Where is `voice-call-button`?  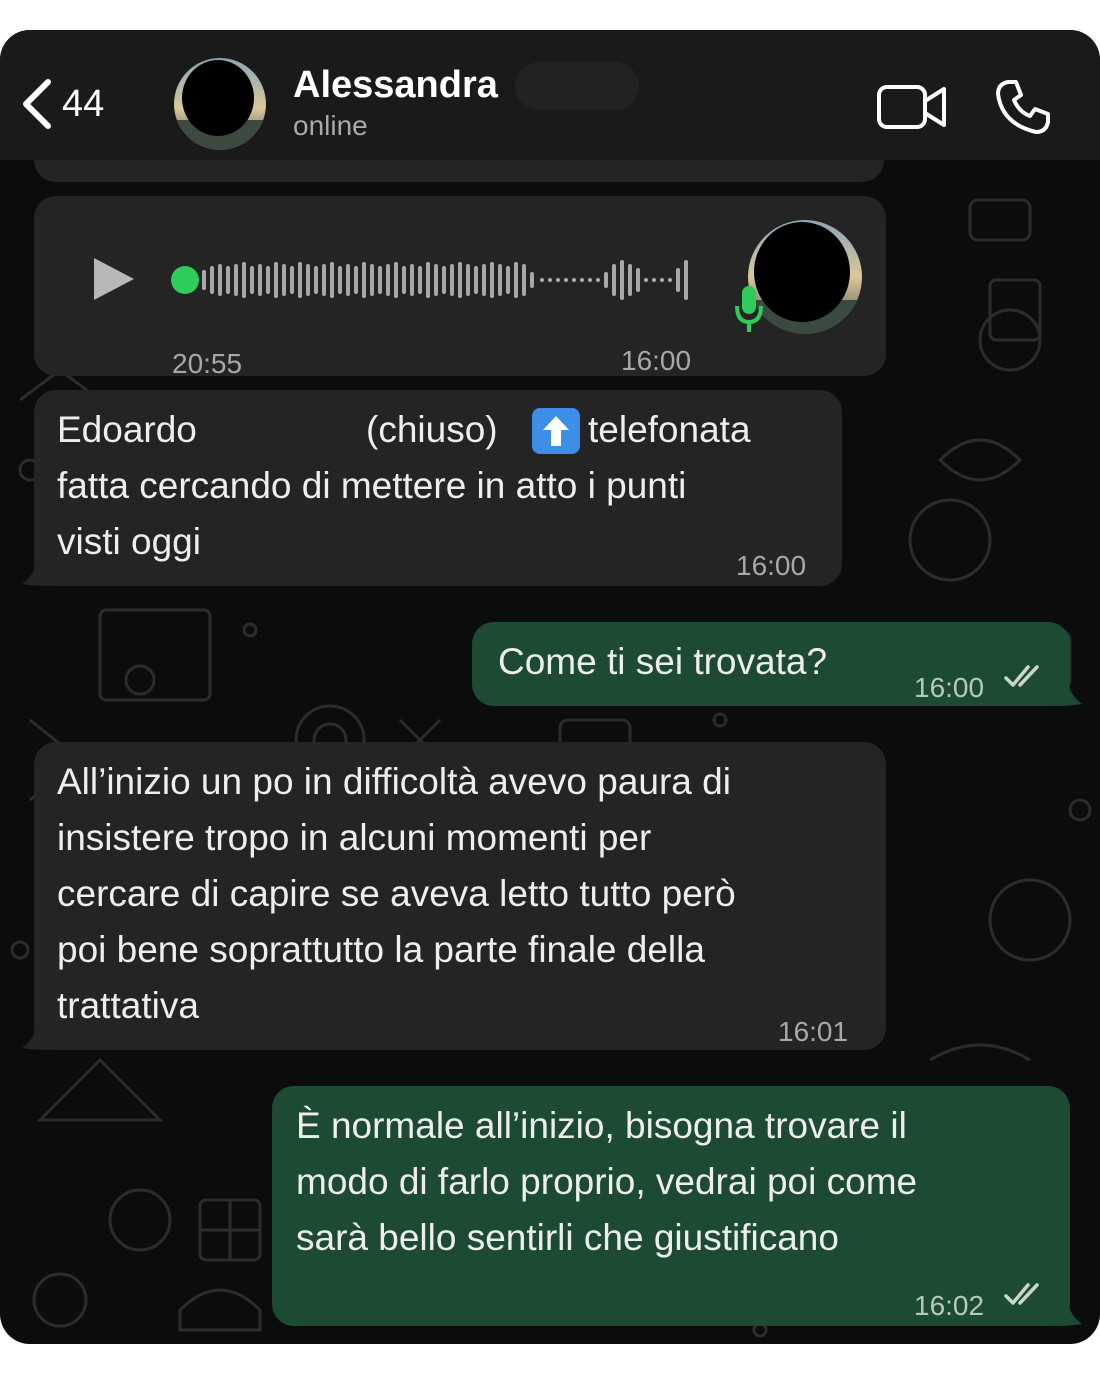 voice-call-button is located at coordinates (1023, 107).